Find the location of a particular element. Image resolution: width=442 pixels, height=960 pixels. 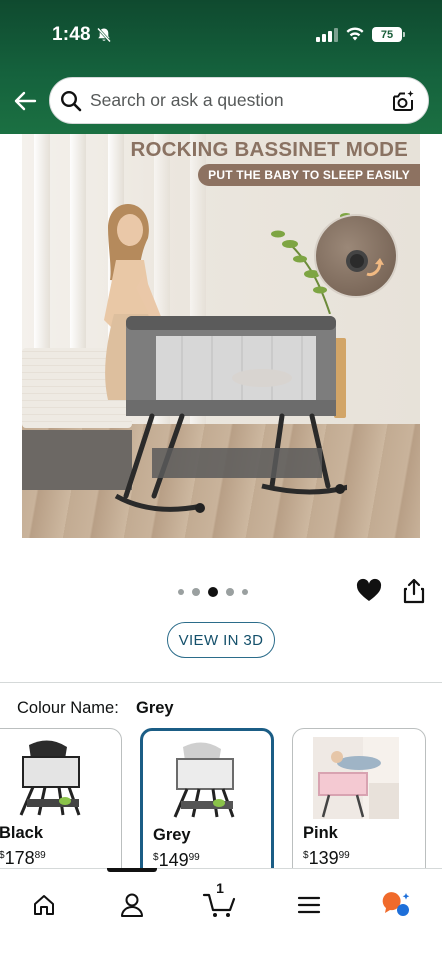

camera-search-icon is located at coordinates (403, 101).